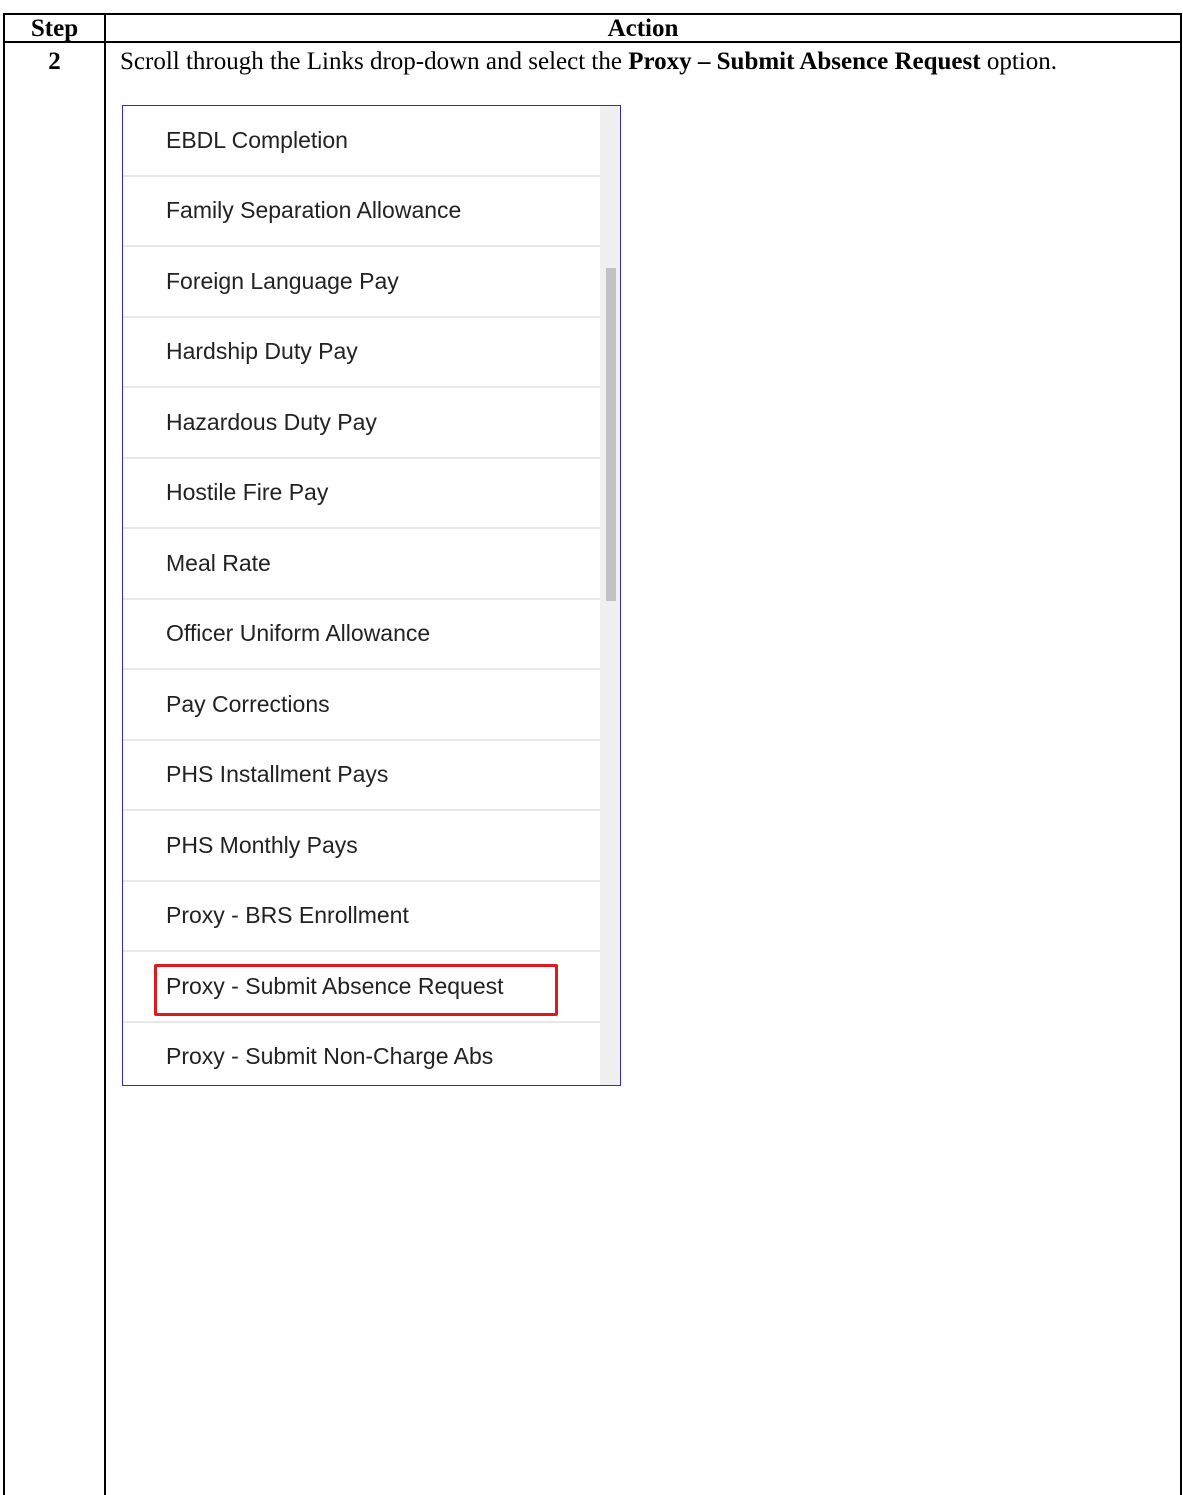 The width and height of the screenshot is (1183, 1495). I want to click on dropdown-option-label: Hardship Duty Pay, so click(262, 351).